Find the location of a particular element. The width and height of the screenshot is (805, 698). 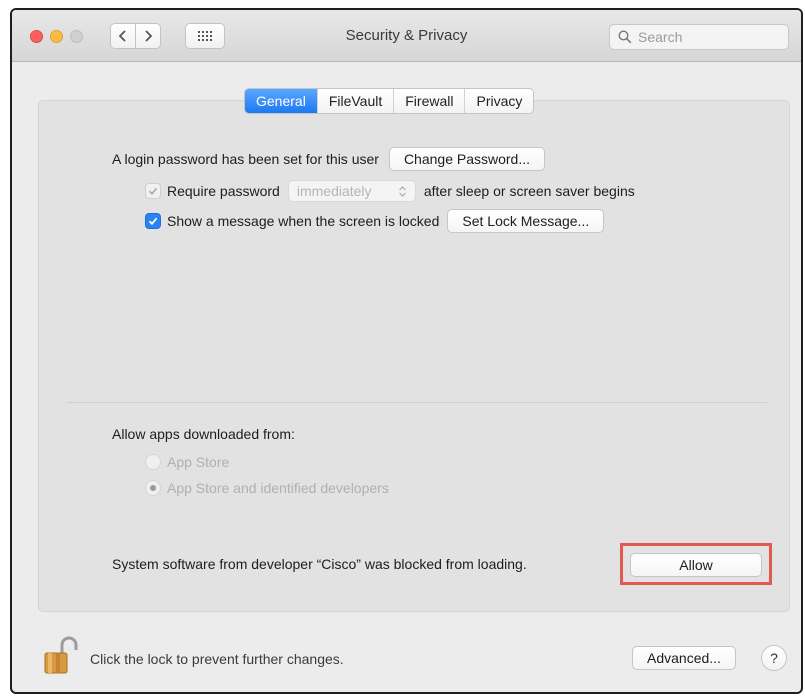

radio-app-store: App Store is located at coordinates (187, 462).